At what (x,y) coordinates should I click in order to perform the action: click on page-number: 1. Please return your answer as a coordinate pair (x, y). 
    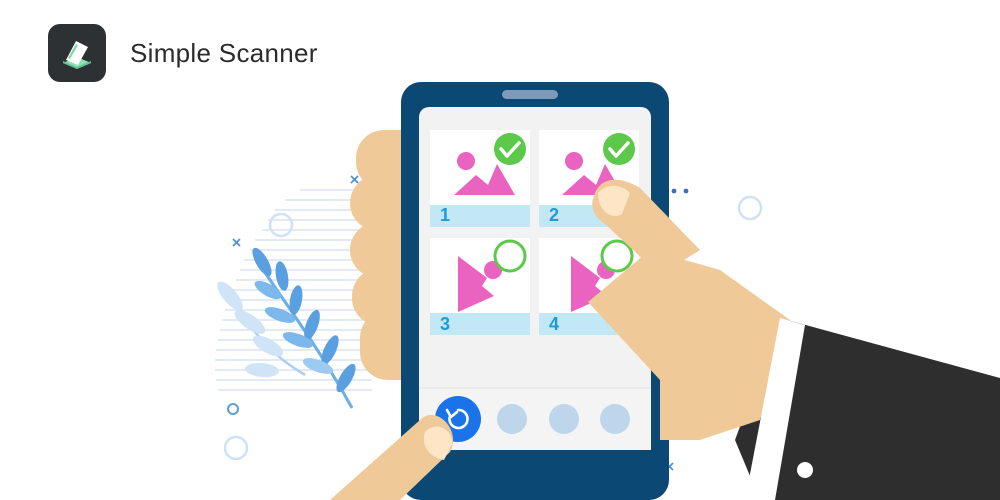
    Looking at the image, I should click on (445, 215).